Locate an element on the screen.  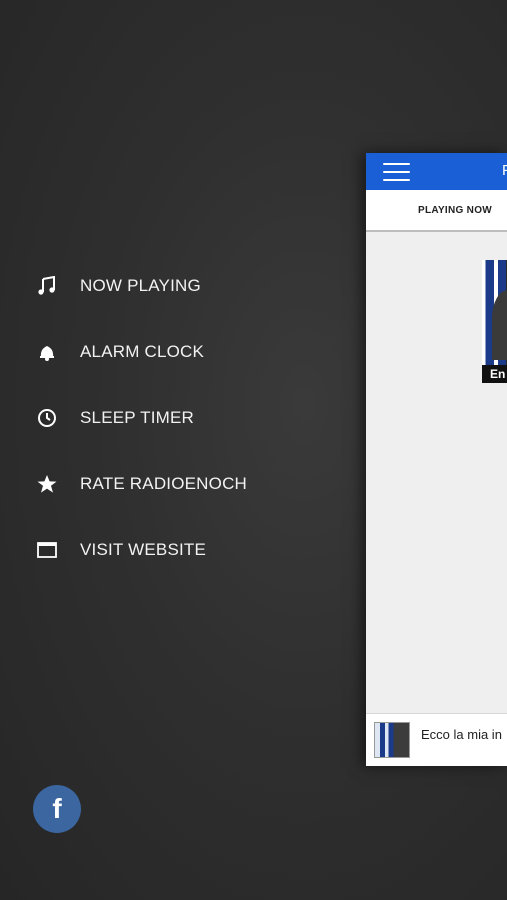
tab-bar: PLAYING NOW is located at coordinates (436, 211).